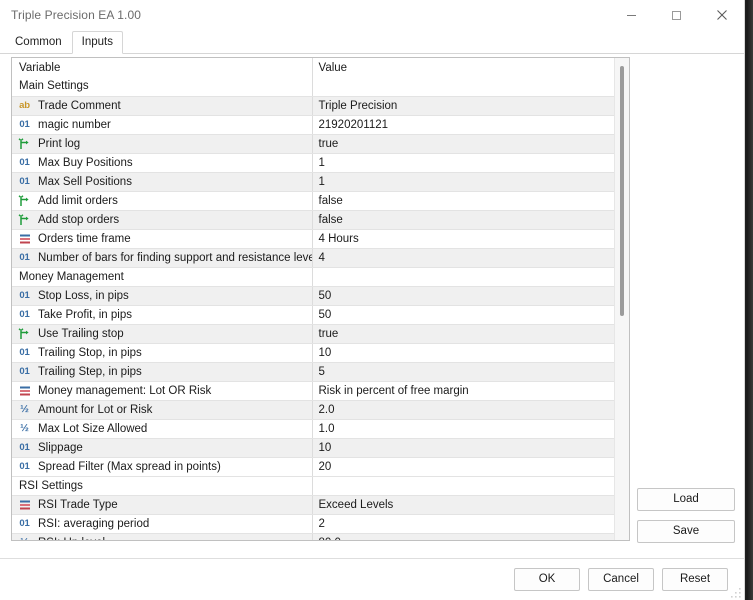 Image resolution: width=753 pixels, height=600 pixels. Describe the element at coordinates (462, 239) in the screenshot. I see `value-cell: 4 Hours` at that location.